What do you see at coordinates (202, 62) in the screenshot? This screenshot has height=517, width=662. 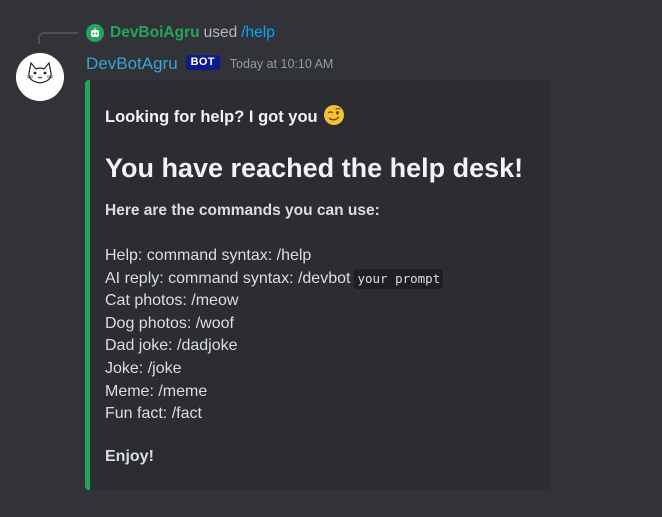 I see `bot-tag: BOT` at bounding box center [202, 62].